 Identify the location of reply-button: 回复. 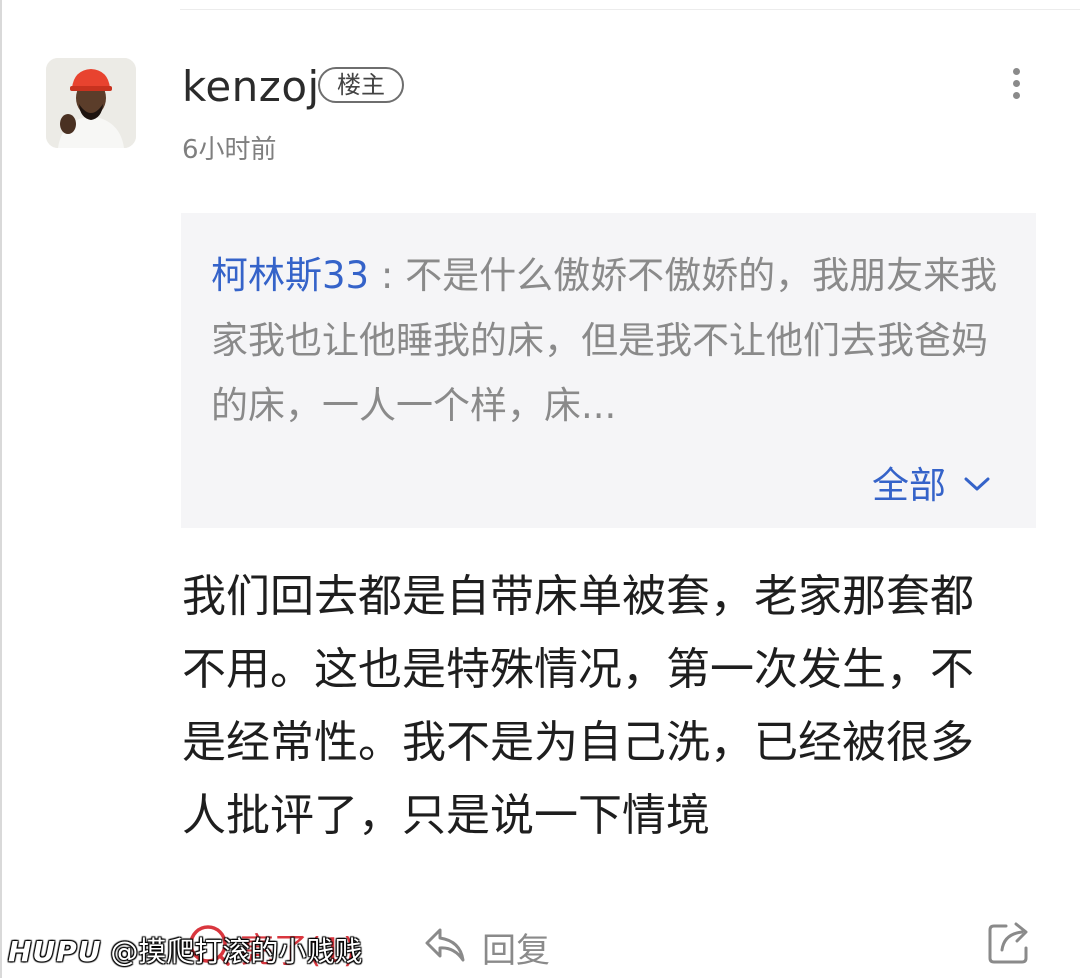
(487, 947).